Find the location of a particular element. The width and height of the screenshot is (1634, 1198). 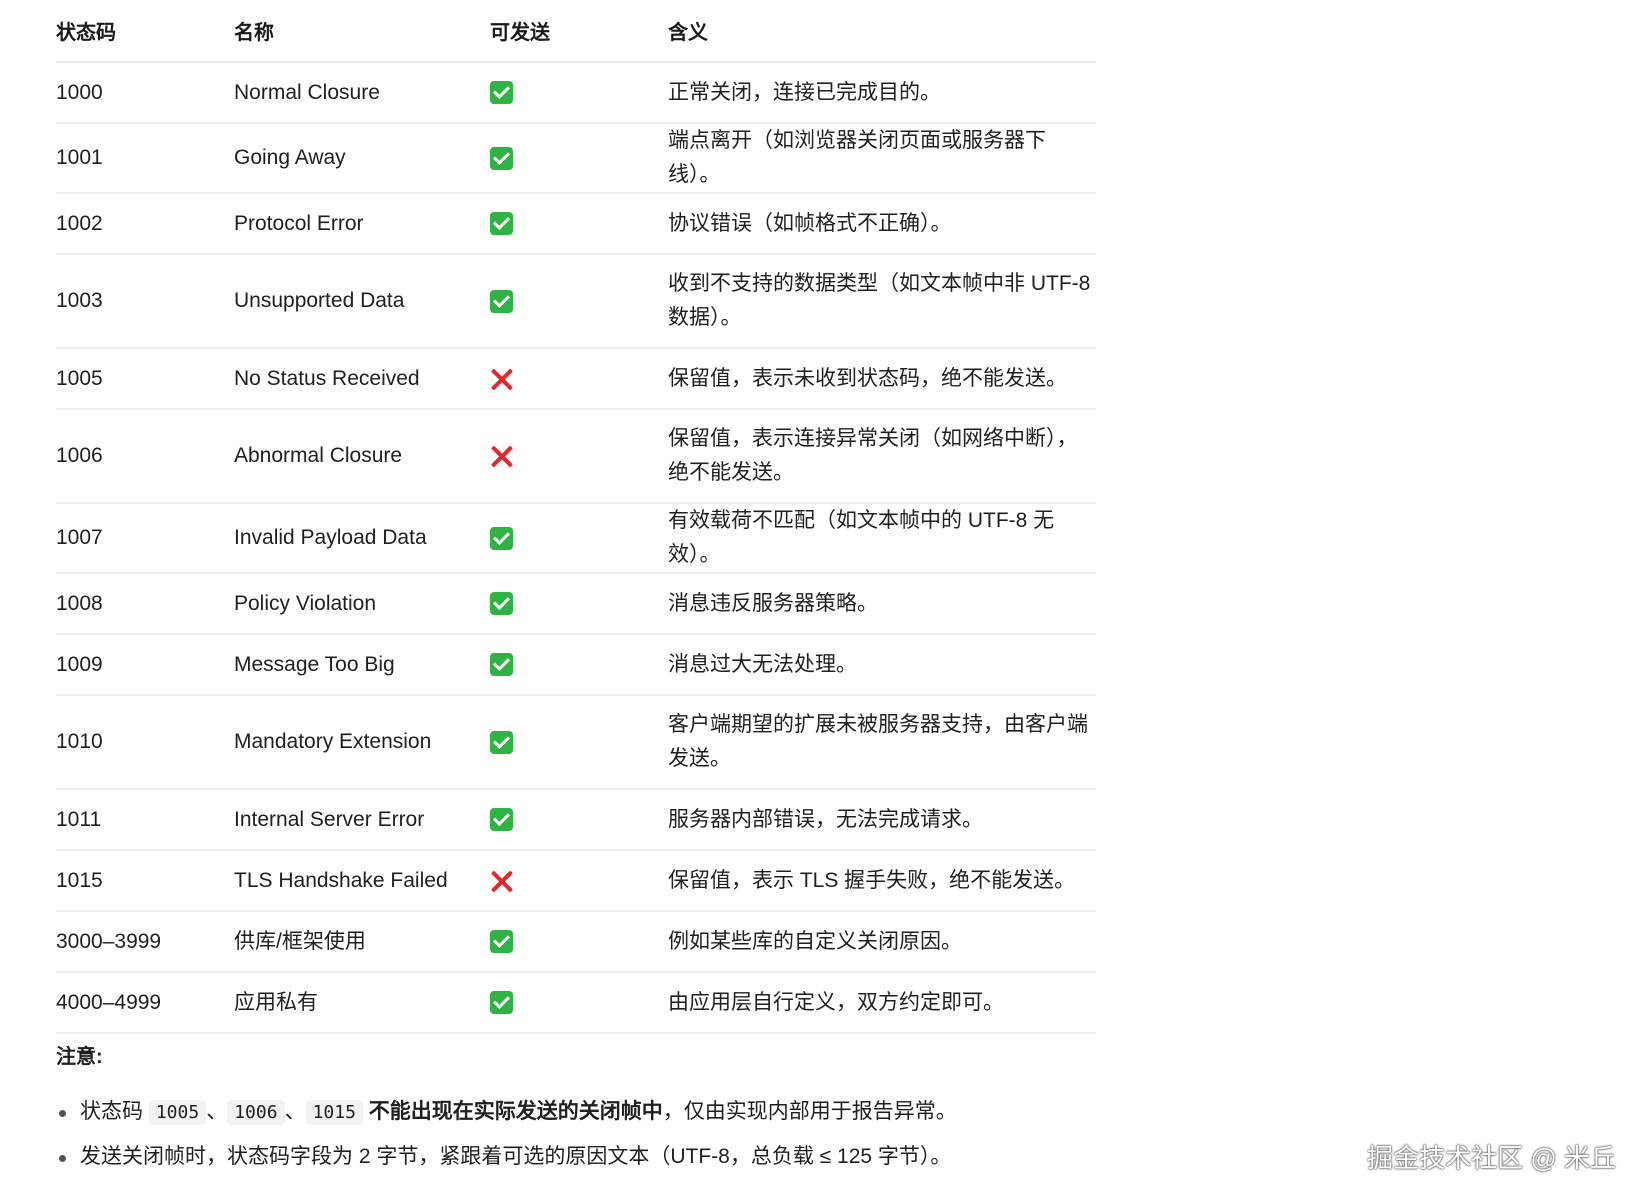

row-name: TLS Handshake Failed is located at coordinates (362, 881).